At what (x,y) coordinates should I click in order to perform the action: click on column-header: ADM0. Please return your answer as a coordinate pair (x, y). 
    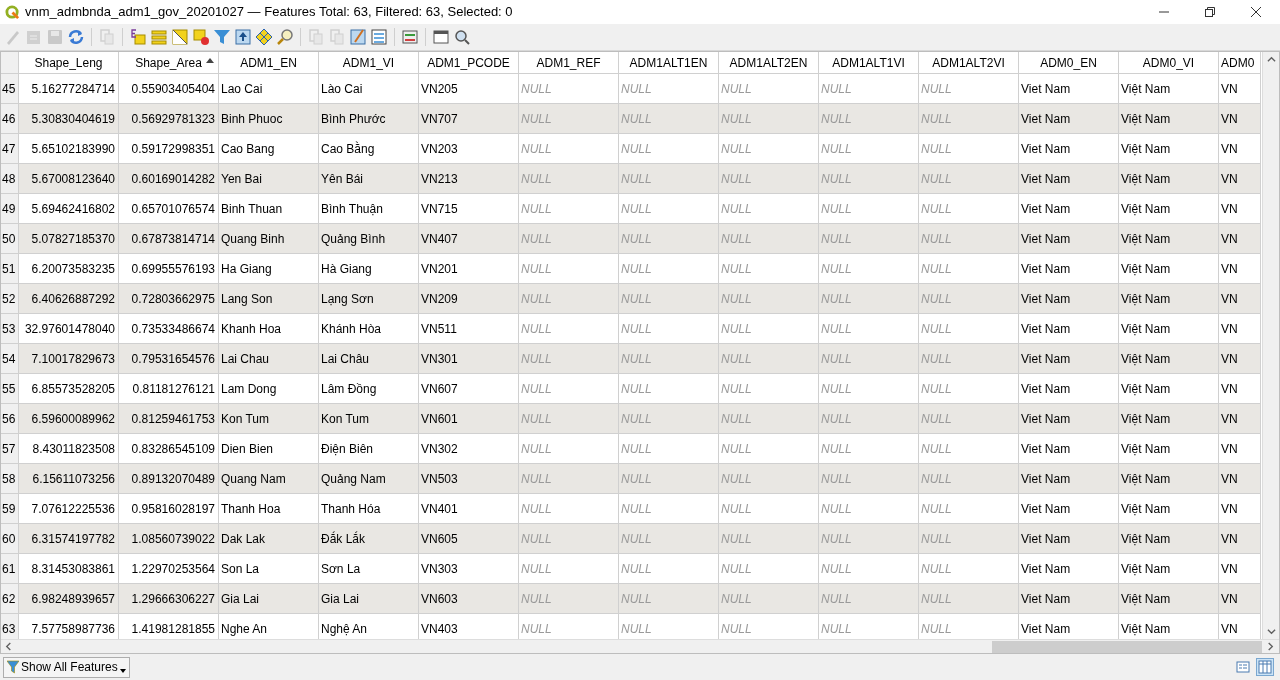
    Looking at the image, I should click on (1240, 63).